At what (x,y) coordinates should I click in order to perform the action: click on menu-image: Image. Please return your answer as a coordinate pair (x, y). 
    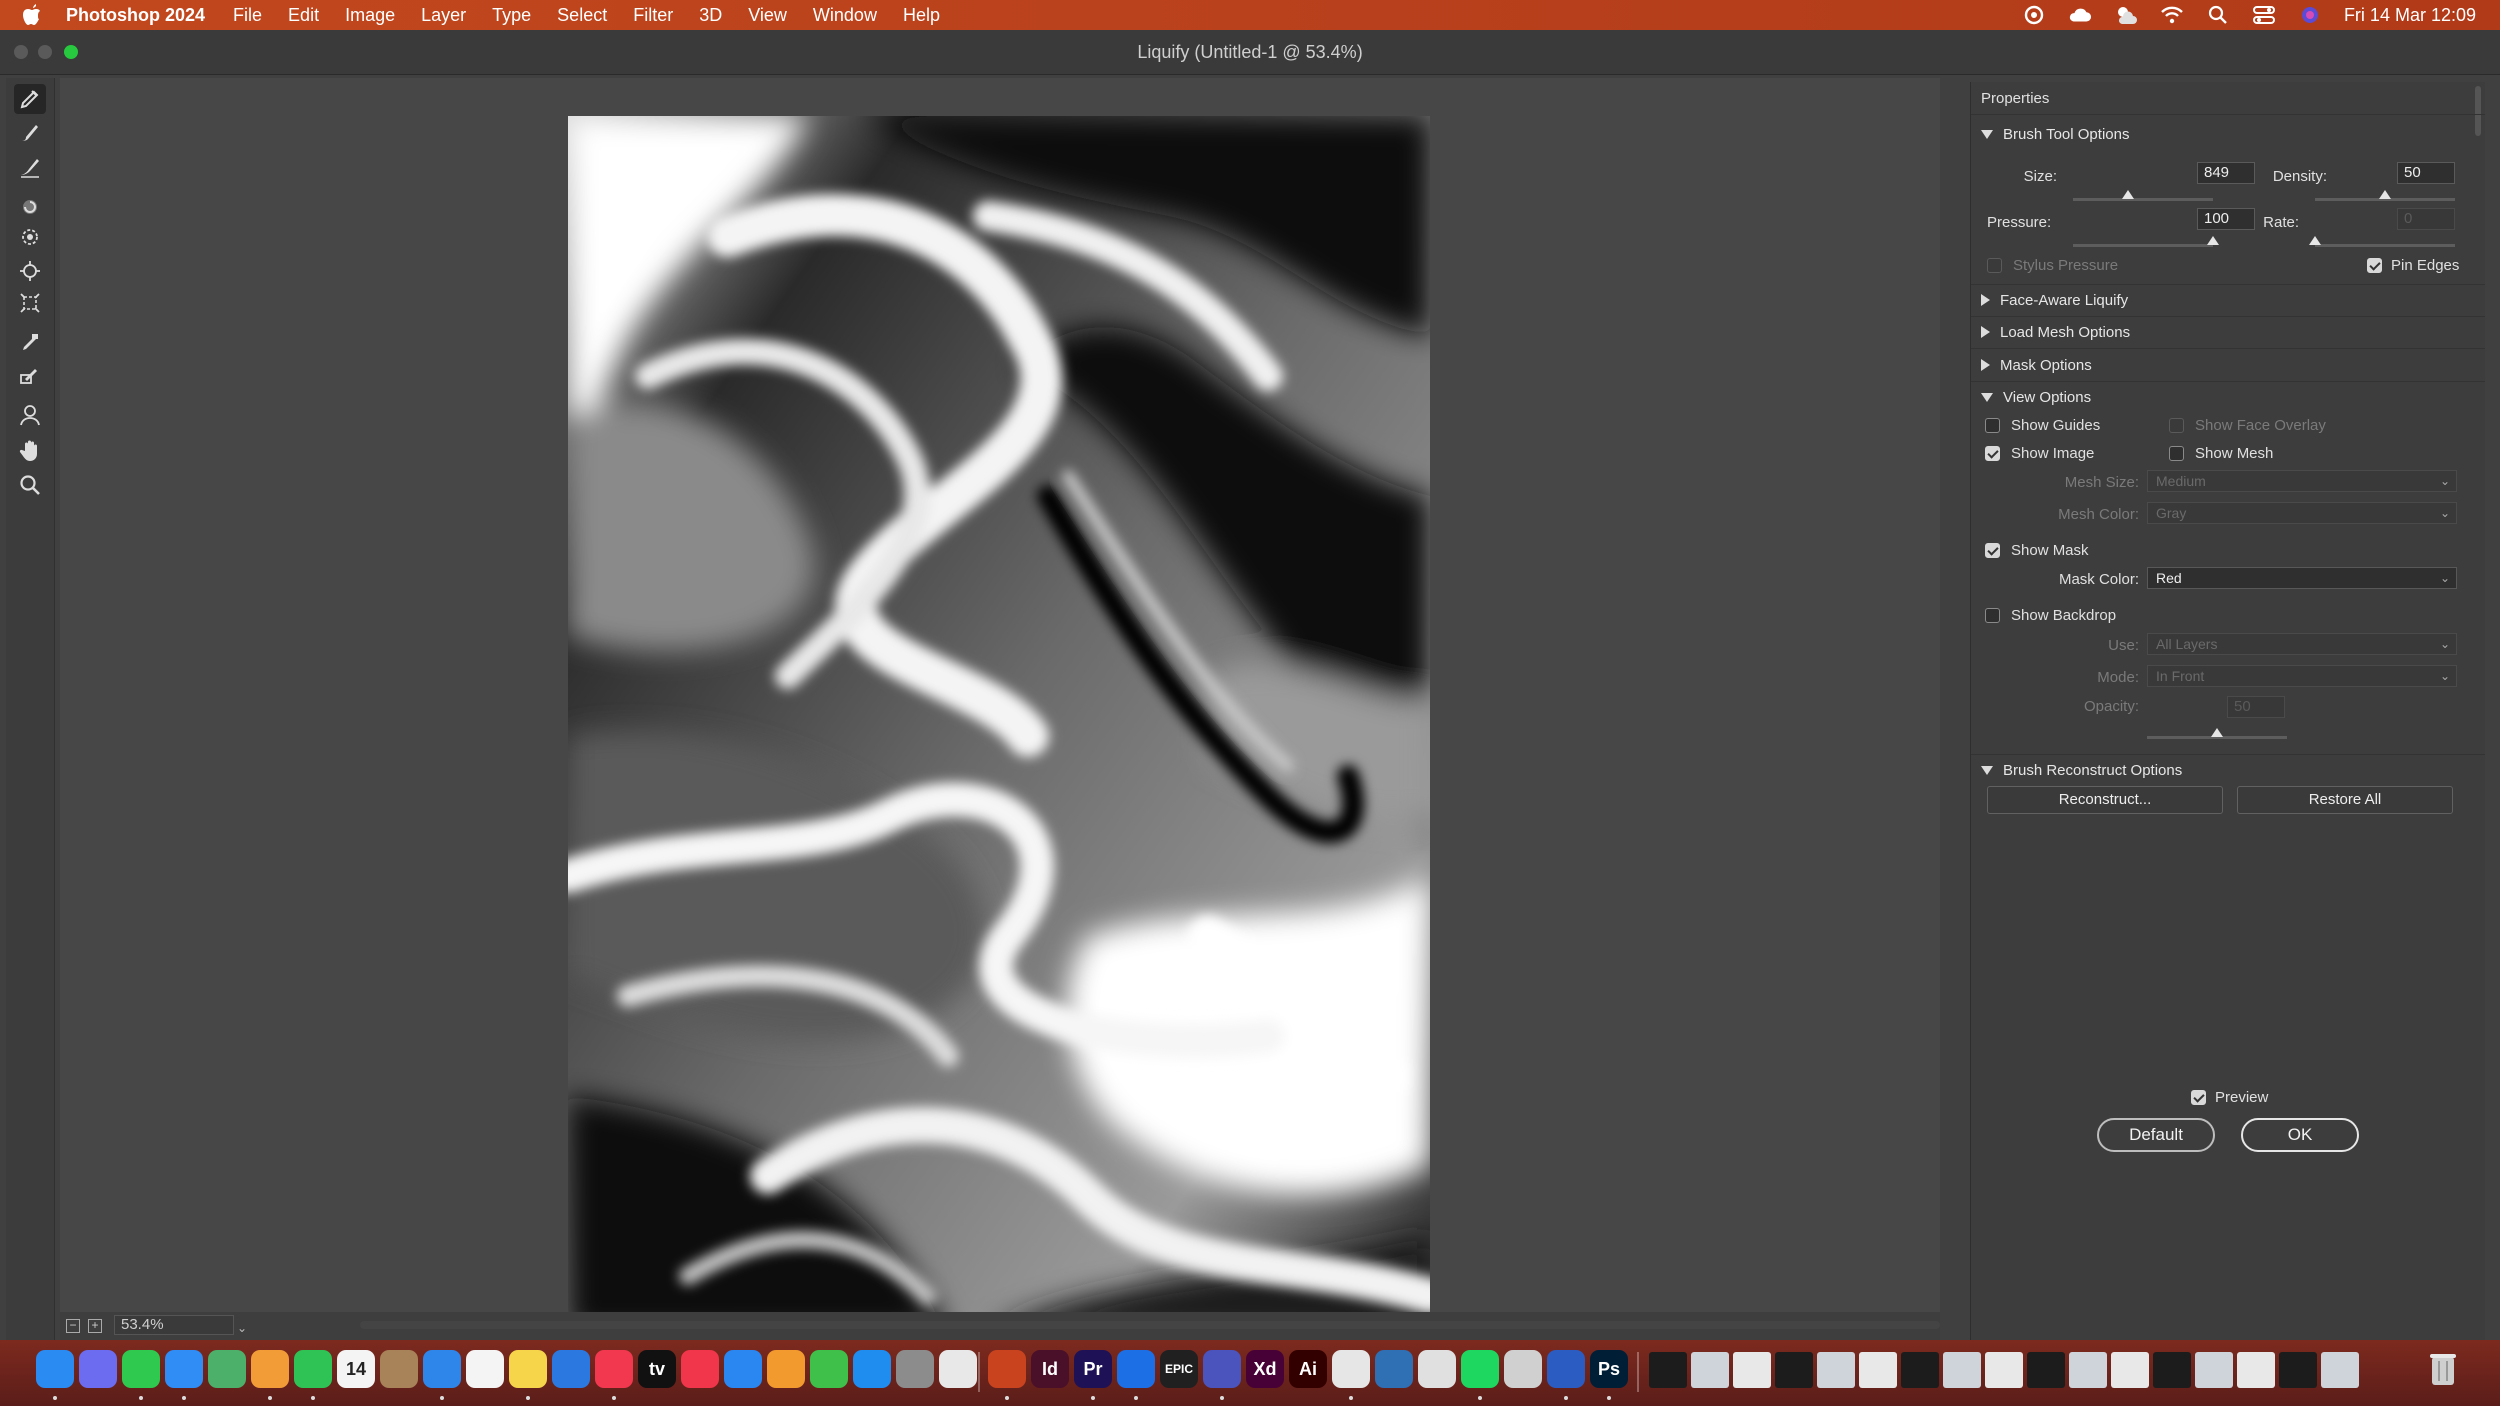
    Looking at the image, I should click on (370, 15).